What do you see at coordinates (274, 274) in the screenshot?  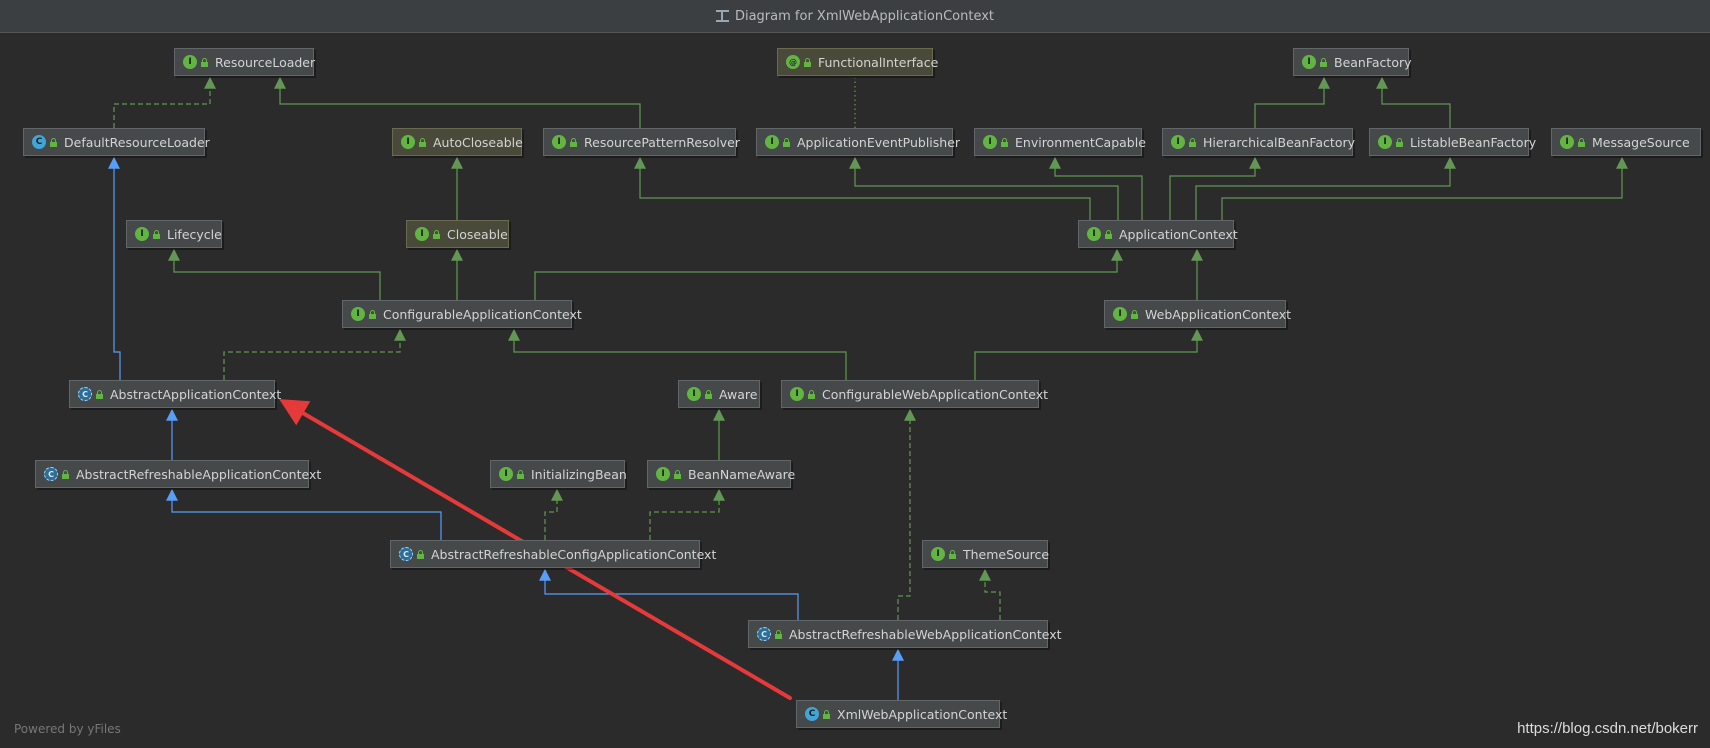 I see `edge-configurable-application-context-to-lifecycle` at bounding box center [274, 274].